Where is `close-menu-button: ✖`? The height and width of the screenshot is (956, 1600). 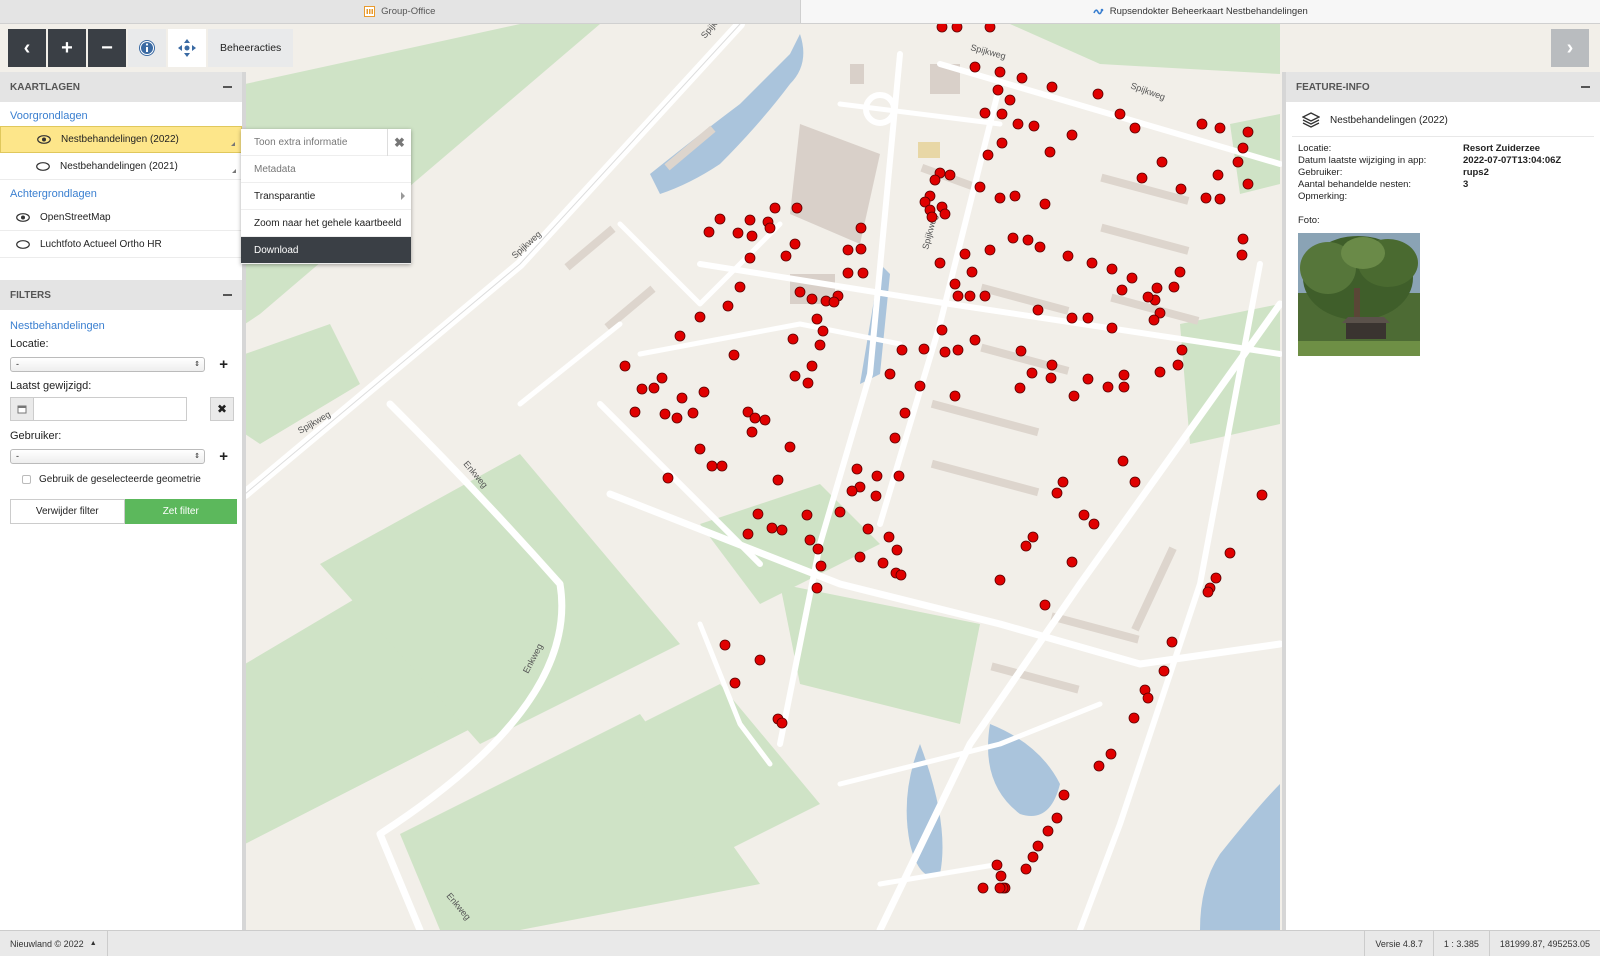
close-menu-button: ✖ is located at coordinates (399, 142).